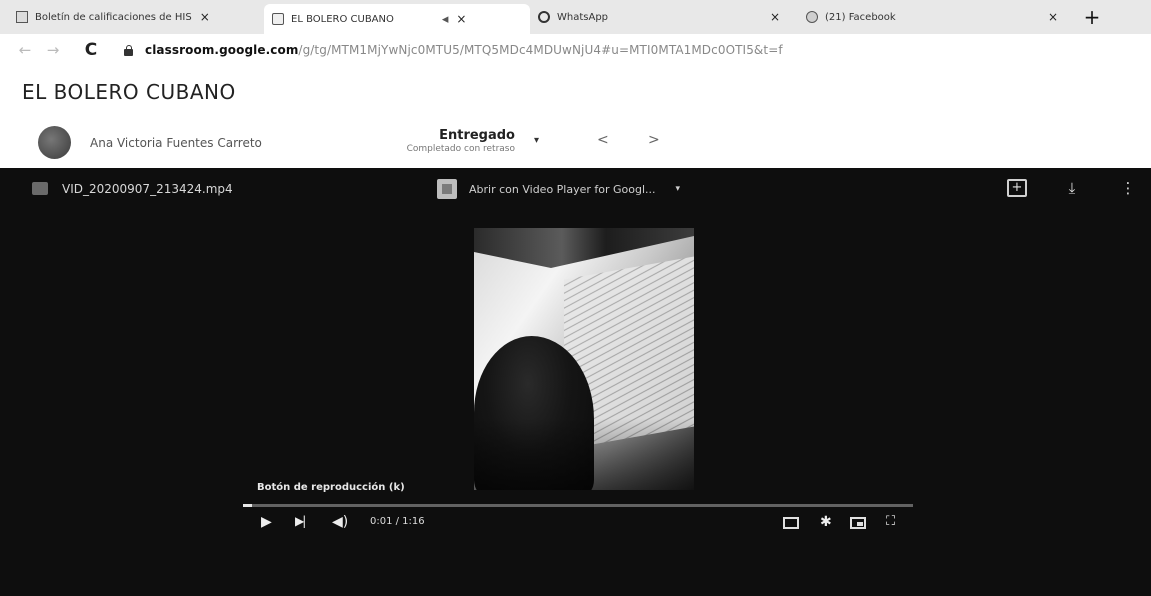  Describe the element at coordinates (941, 17) in the screenshot. I see `tab-facebook: (21) Facebook ×` at that location.